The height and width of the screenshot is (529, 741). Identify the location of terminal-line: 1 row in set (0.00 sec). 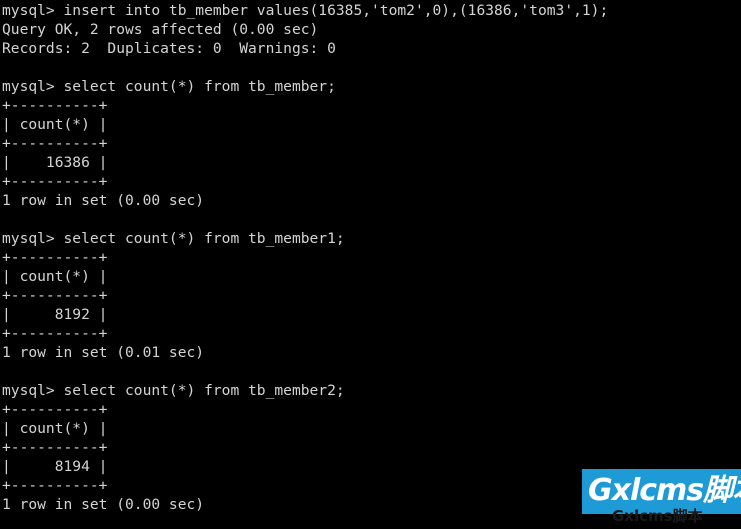
(103, 200).